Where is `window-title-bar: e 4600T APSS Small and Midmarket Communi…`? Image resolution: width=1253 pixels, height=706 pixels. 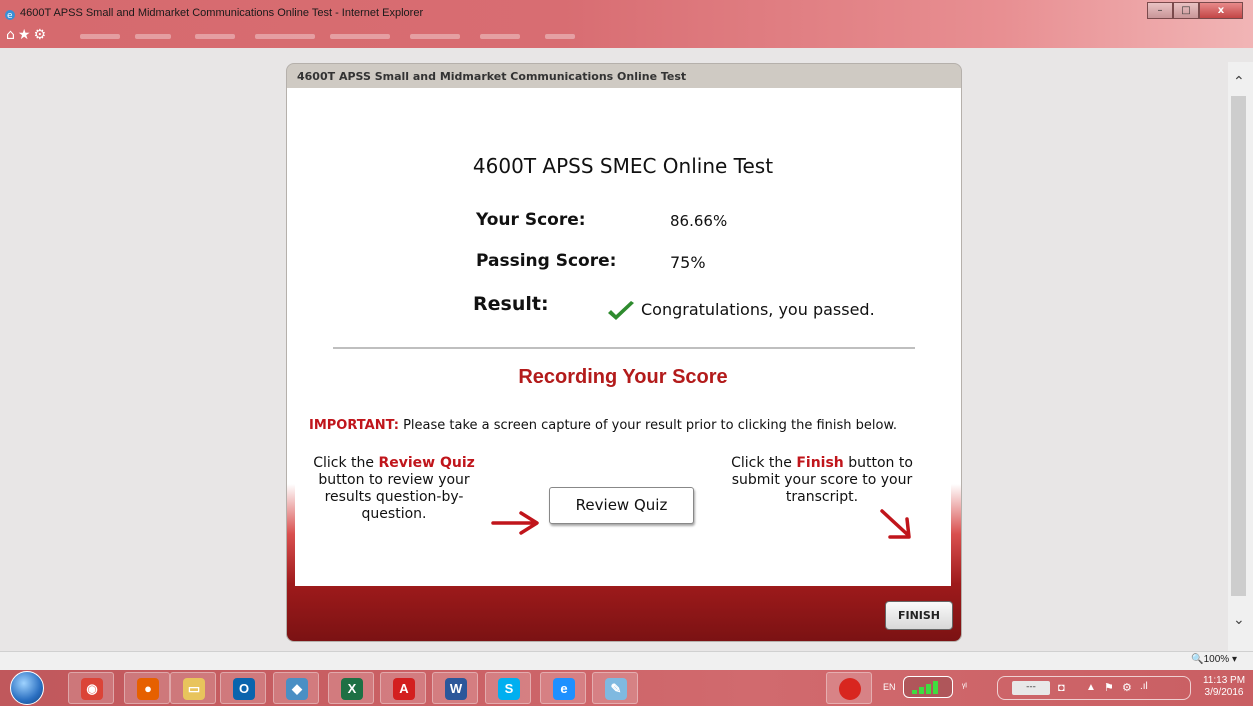 window-title-bar: e 4600T APSS Small and Midmarket Communi… is located at coordinates (626, 24).